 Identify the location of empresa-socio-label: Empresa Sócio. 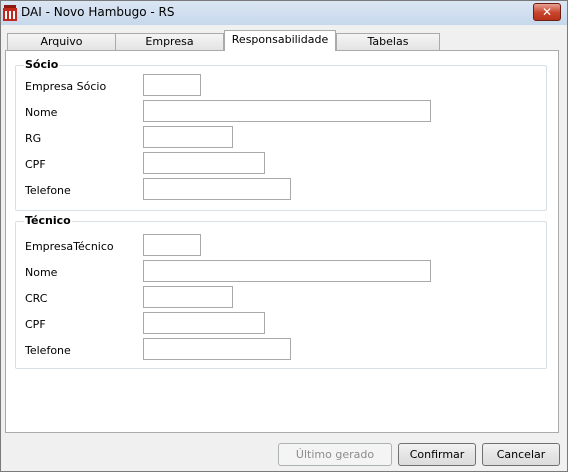
(66, 86).